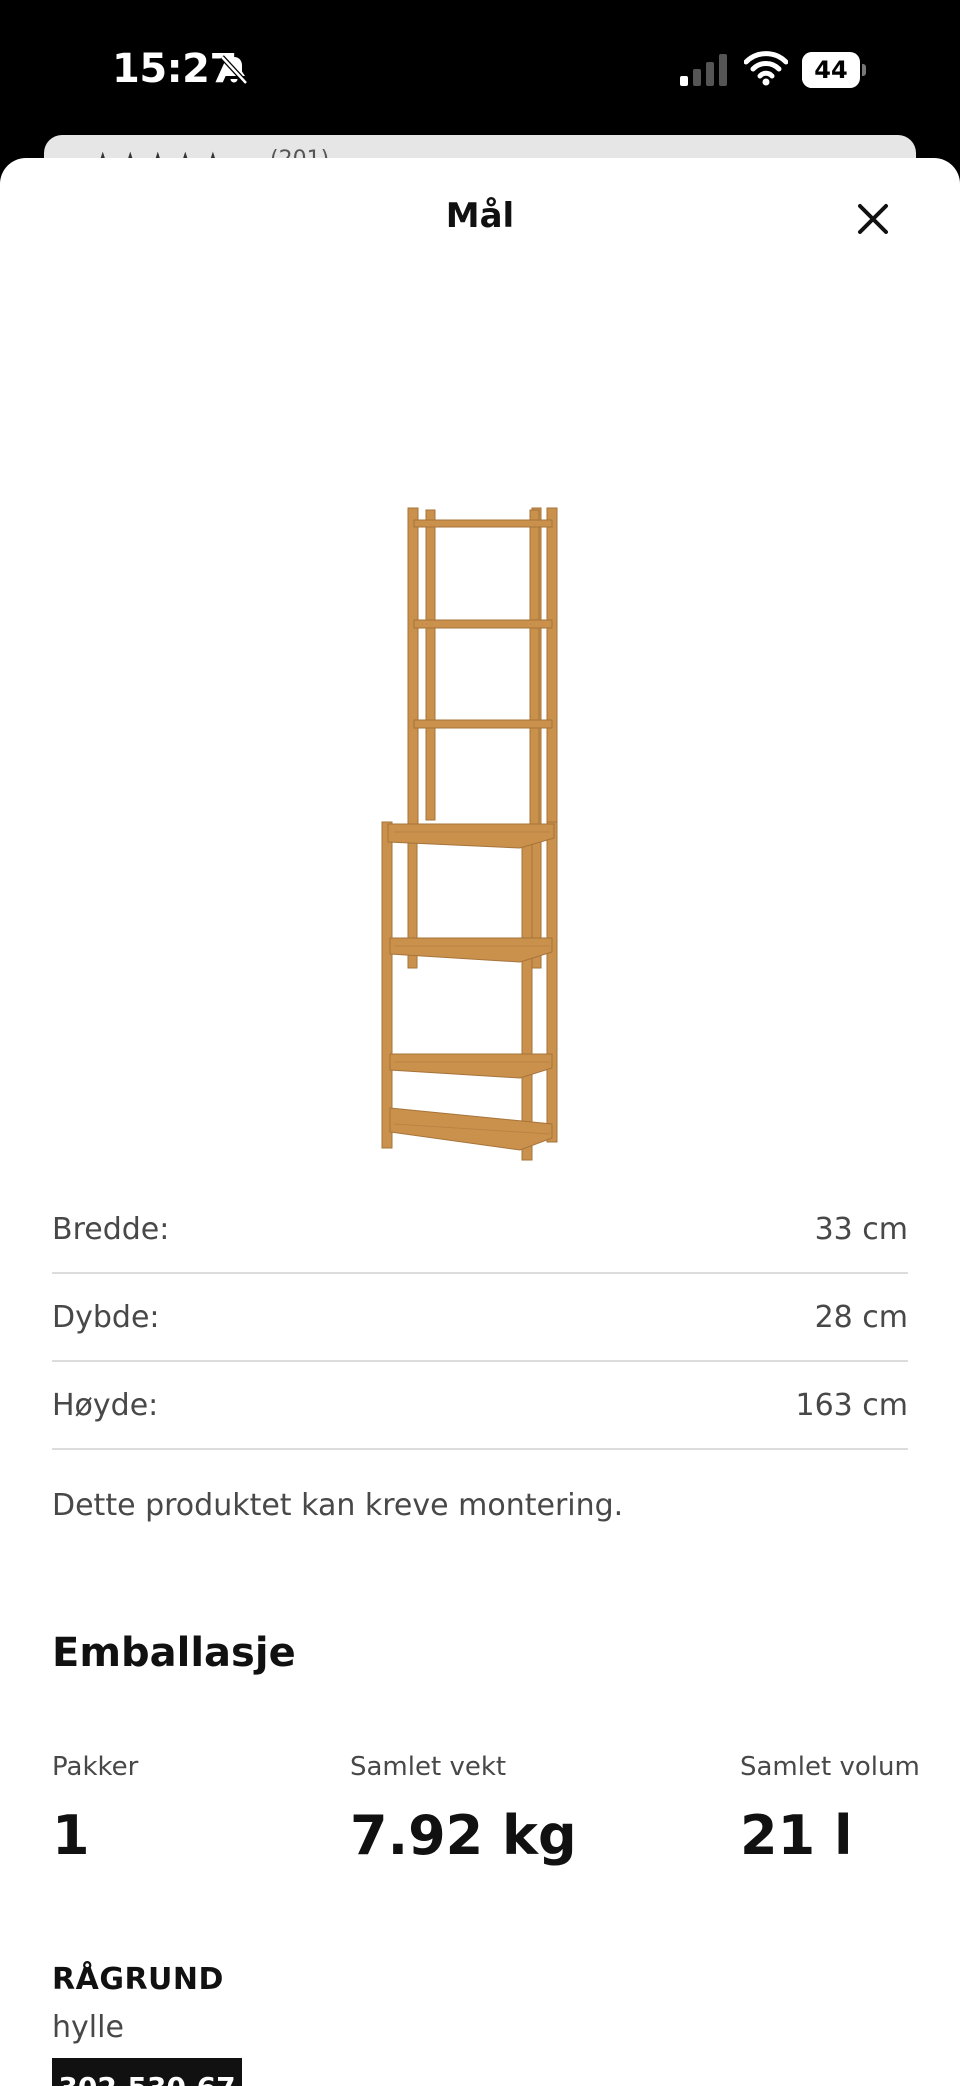  I want to click on dimension-value: 28 cm, so click(861, 1317).